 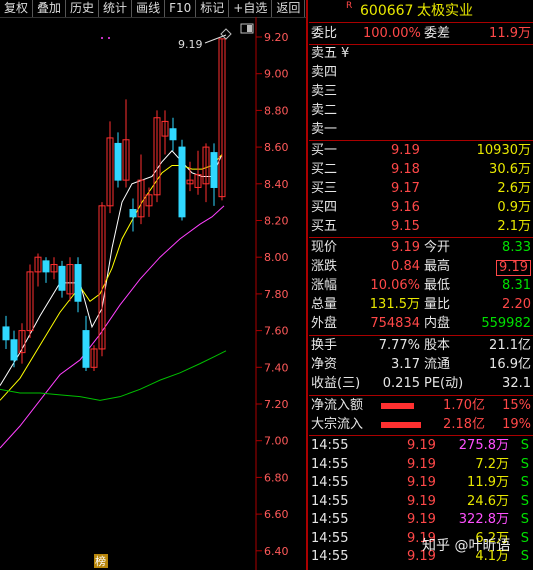 What do you see at coordinates (464, 405) in the screenshot?
I see `fund-flow-value: 1.70亿` at bounding box center [464, 405].